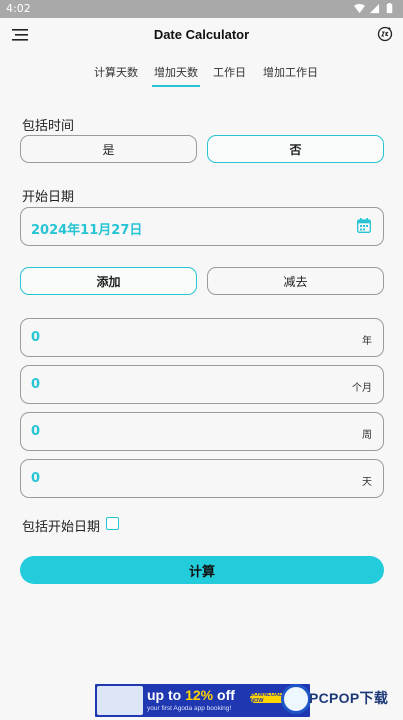 Image resolution: width=403 pixels, height=720 pixels. Describe the element at coordinates (202, 431) in the screenshot. I see `weeks-field: 0 周` at that location.